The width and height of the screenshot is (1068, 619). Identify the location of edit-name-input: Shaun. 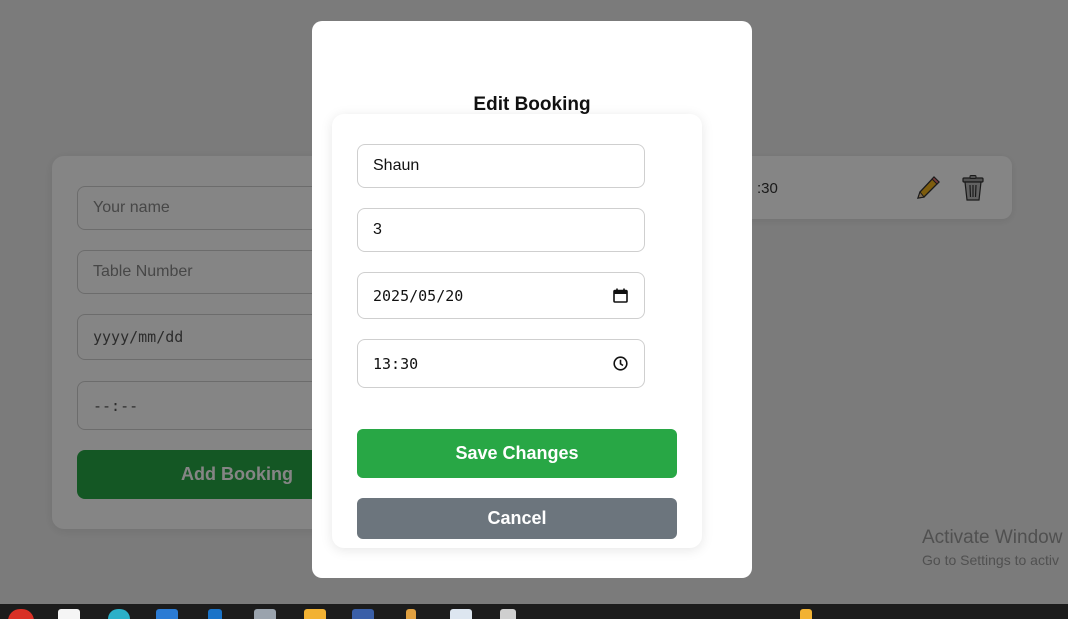
(501, 166).